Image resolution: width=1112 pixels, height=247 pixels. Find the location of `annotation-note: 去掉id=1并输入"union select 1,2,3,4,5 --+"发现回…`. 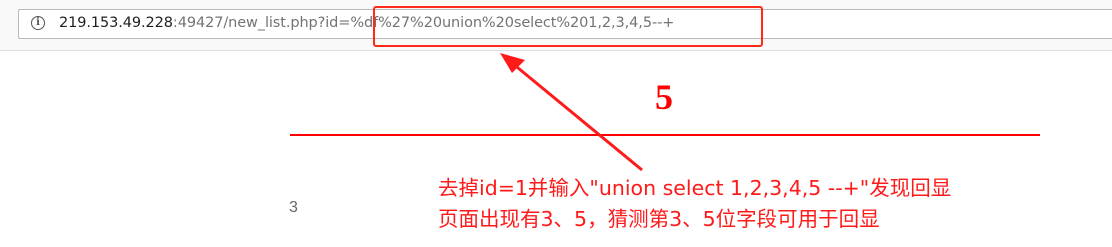

annotation-note: 去掉id=1并输入"union select 1,2,3,4,5 --+"发现回… is located at coordinates (758, 204).